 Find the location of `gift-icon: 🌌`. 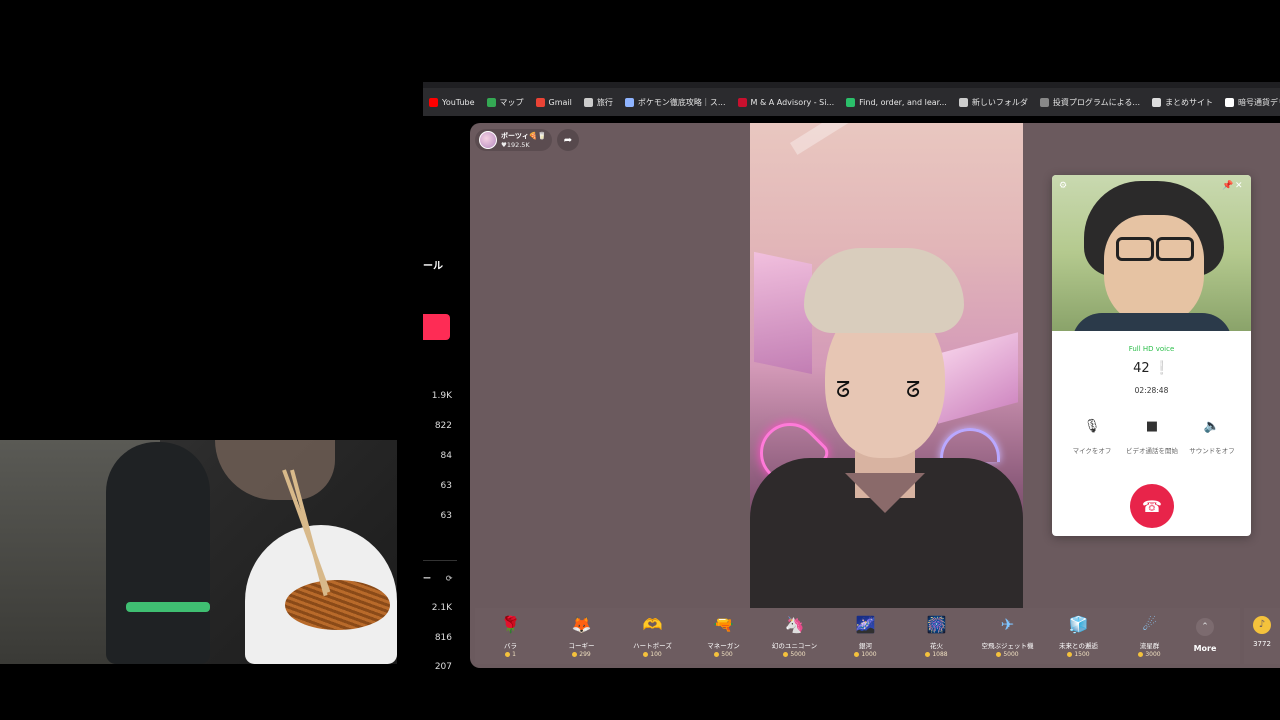

gift-icon: 🌌 is located at coordinates (865, 624).